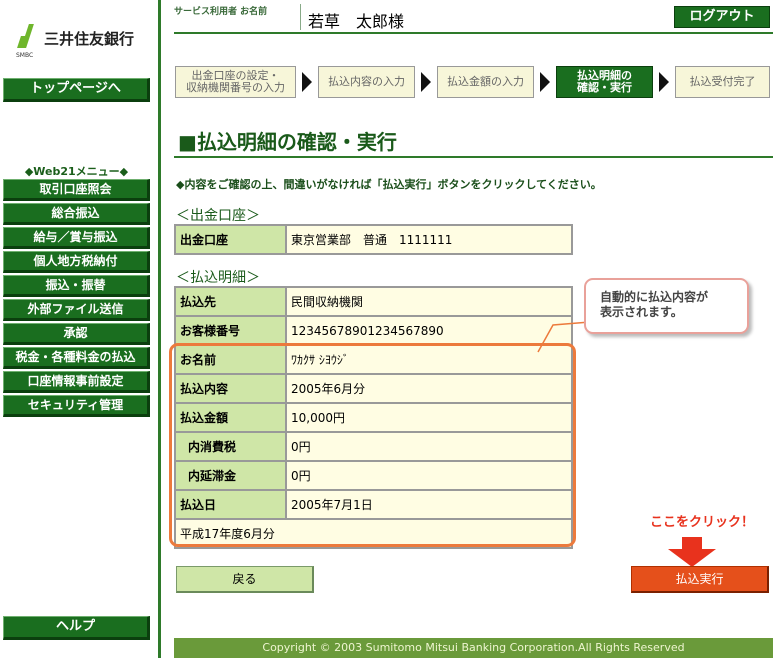  I want to click on header-rule, so click(473, 33).